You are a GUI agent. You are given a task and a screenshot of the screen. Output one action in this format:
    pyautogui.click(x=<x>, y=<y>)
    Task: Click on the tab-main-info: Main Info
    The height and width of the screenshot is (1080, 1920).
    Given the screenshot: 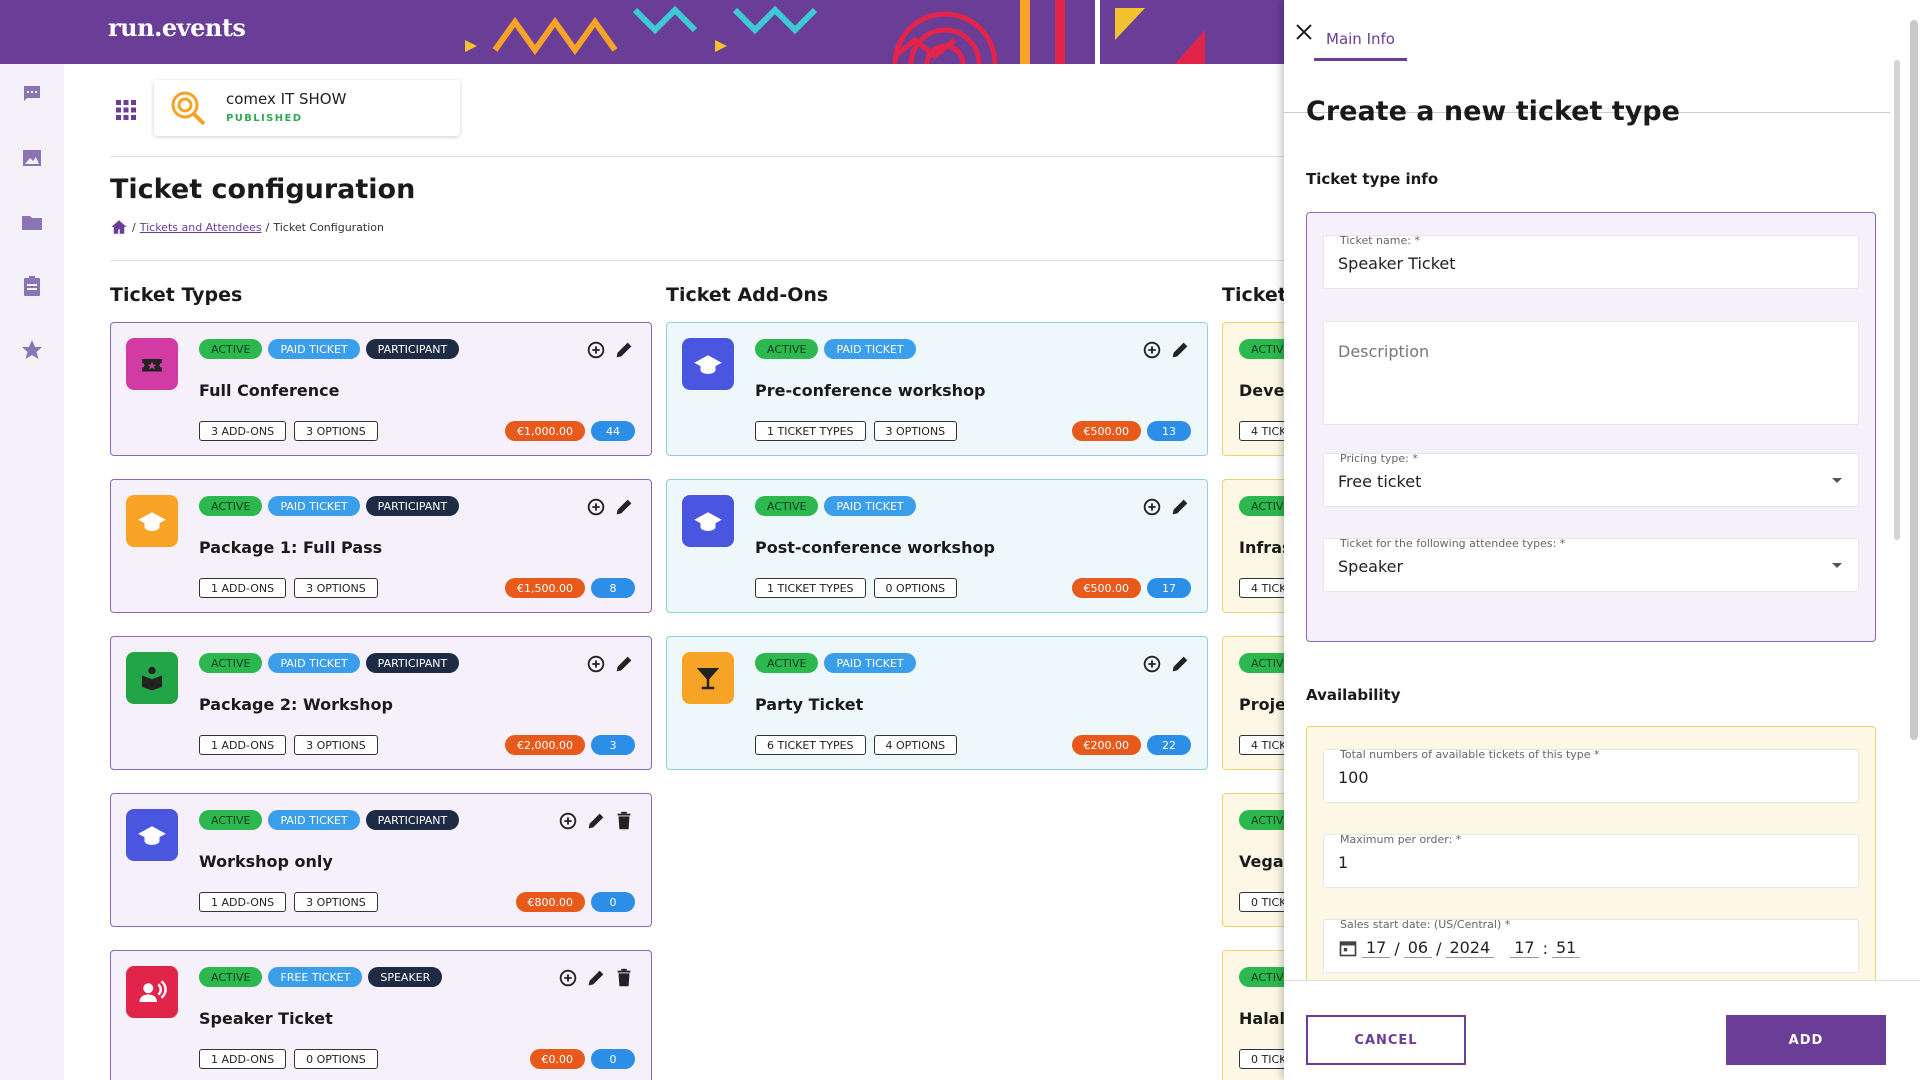 What is the action you would take?
    pyautogui.click(x=1360, y=45)
    